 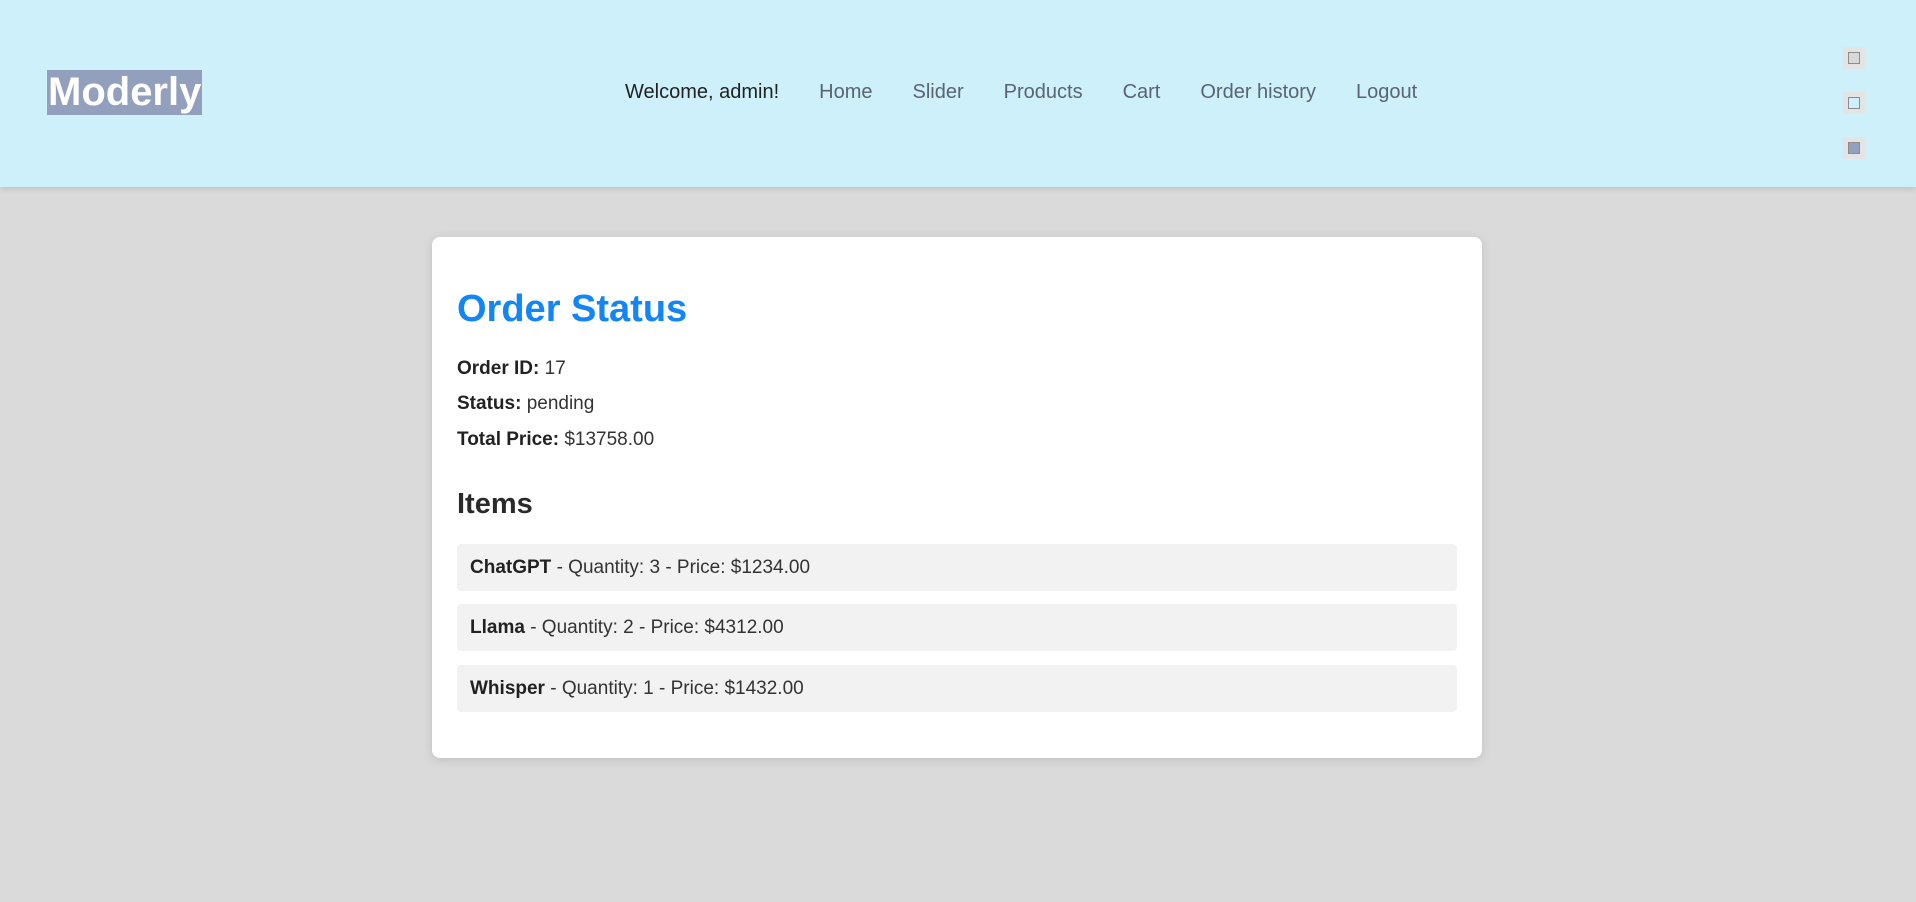 I want to click on order-id-label: Order ID:, so click(x=498, y=368).